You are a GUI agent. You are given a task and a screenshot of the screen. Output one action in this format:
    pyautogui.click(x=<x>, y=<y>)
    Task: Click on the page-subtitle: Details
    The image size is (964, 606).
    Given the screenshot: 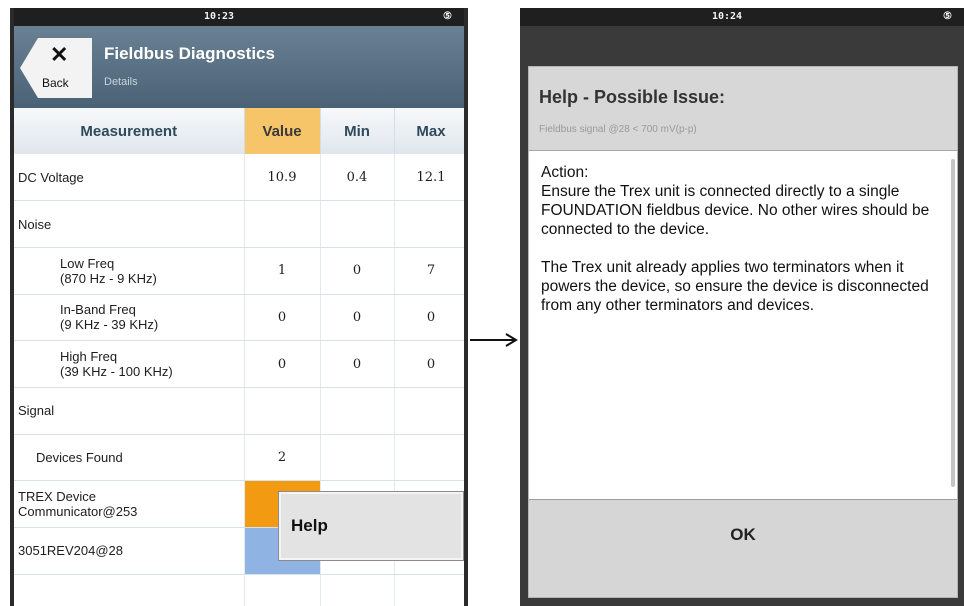 What is the action you would take?
    pyautogui.click(x=121, y=82)
    